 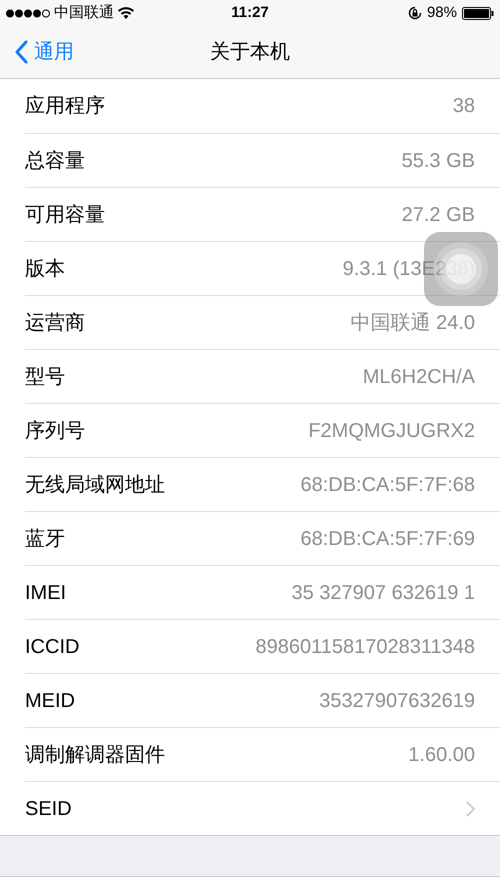 What do you see at coordinates (45, 539) in the screenshot?
I see `row-label: 蓝牙` at bounding box center [45, 539].